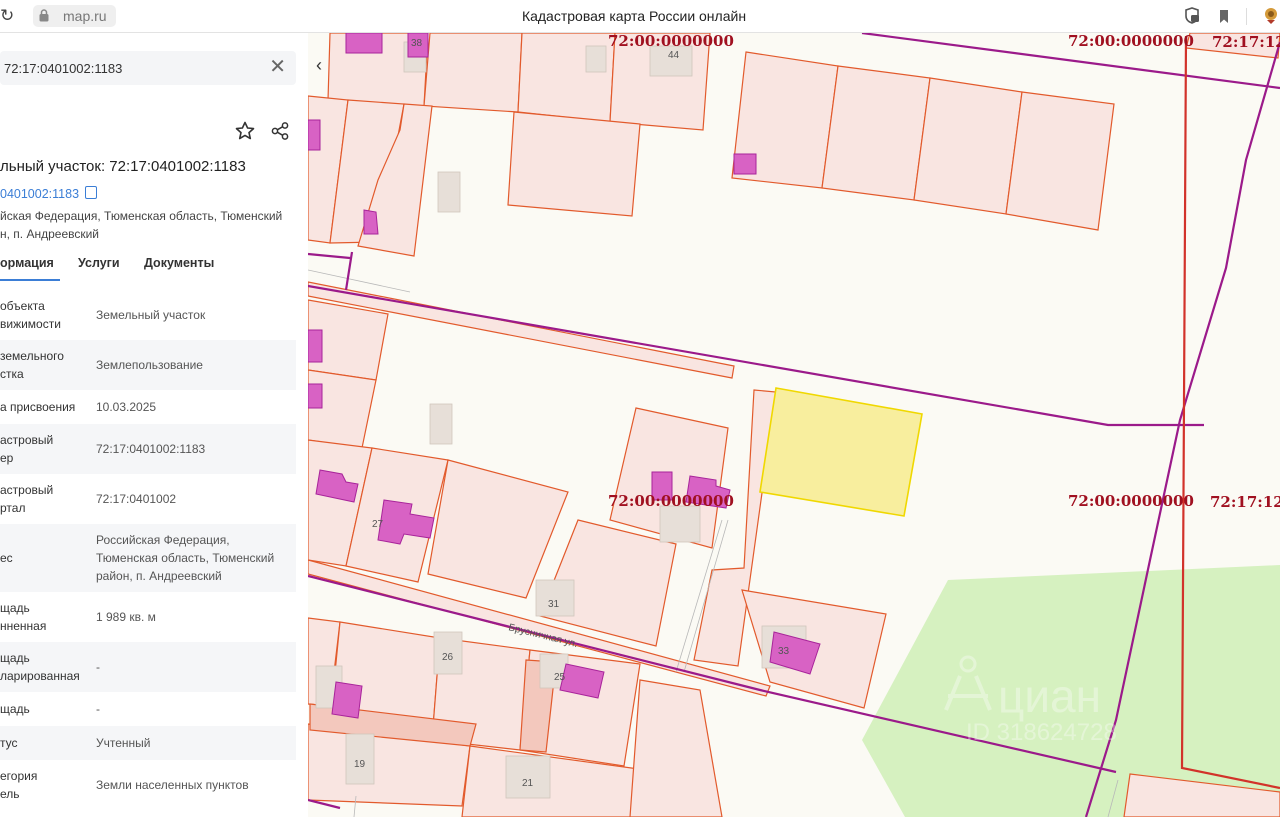  Describe the element at coordinates (19, 776) in the screenshot. I see `row-label-line: егория` at that location.